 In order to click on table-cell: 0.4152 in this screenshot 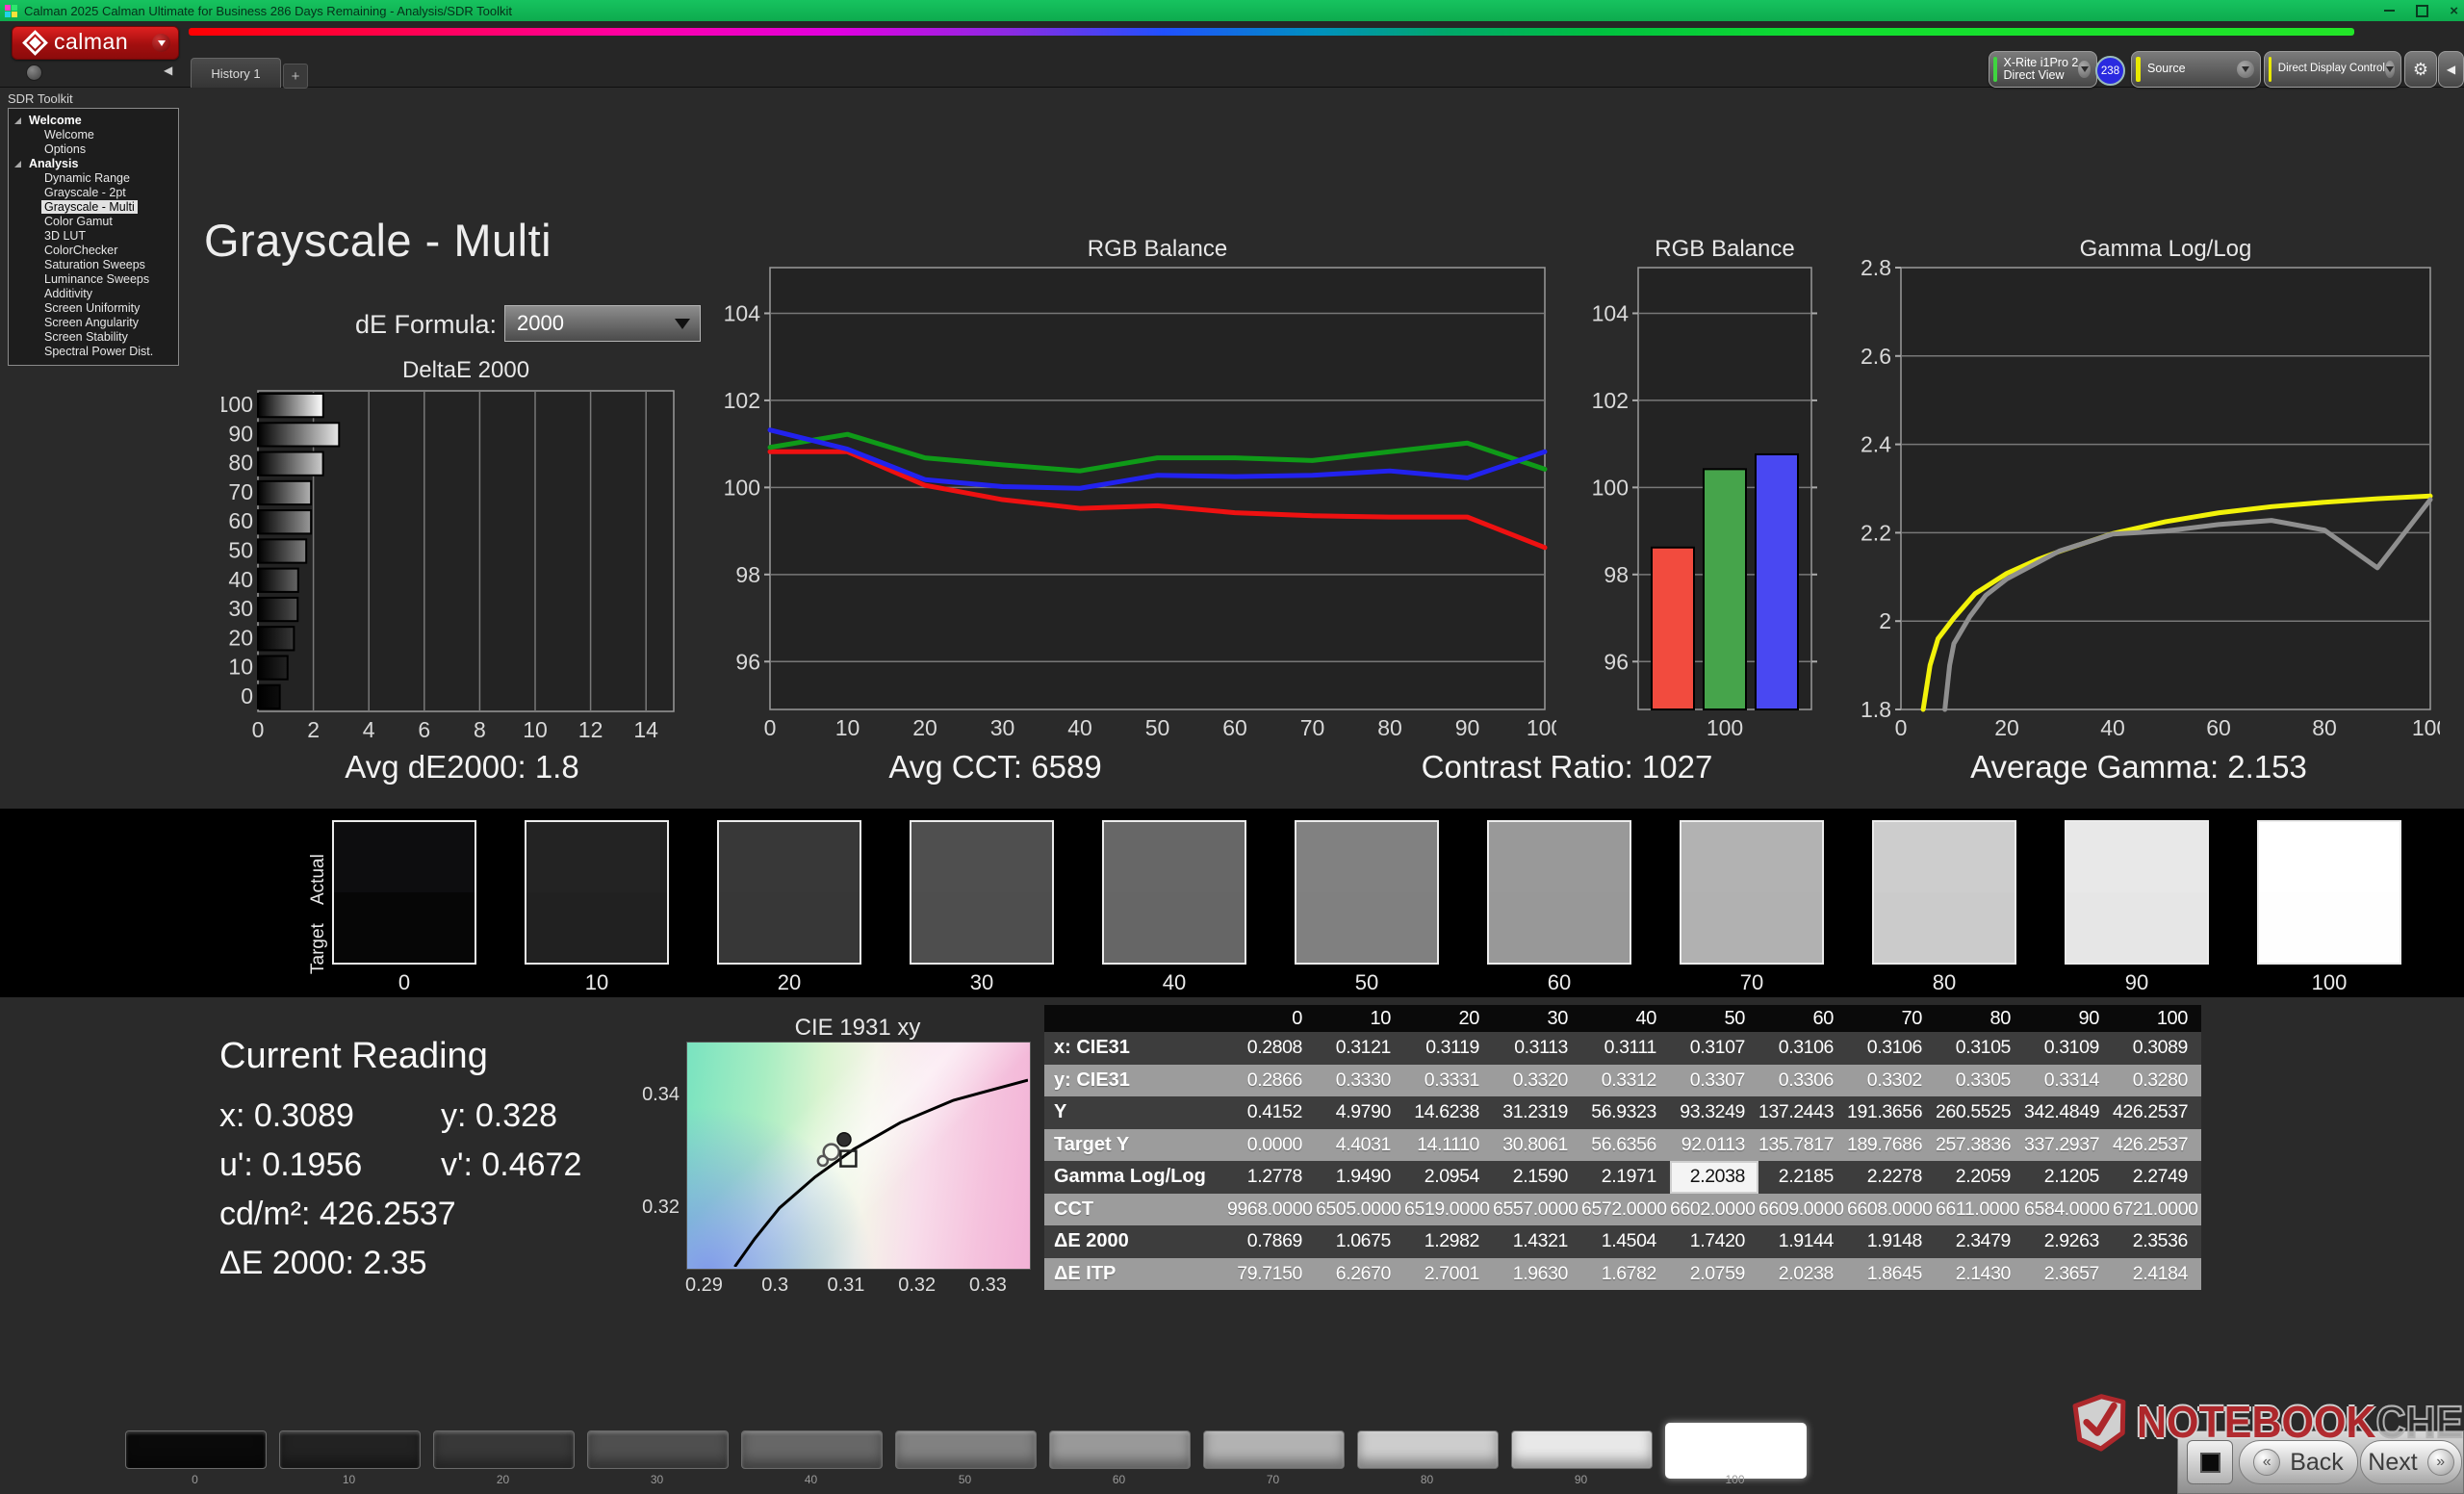, I will do `click(1271, 1112)`.